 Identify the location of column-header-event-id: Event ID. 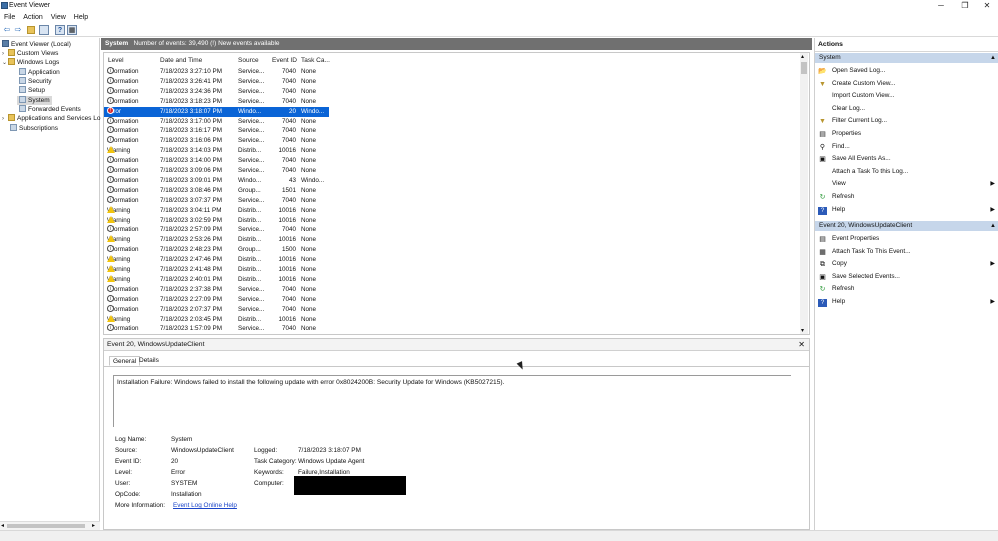
(284, 60).